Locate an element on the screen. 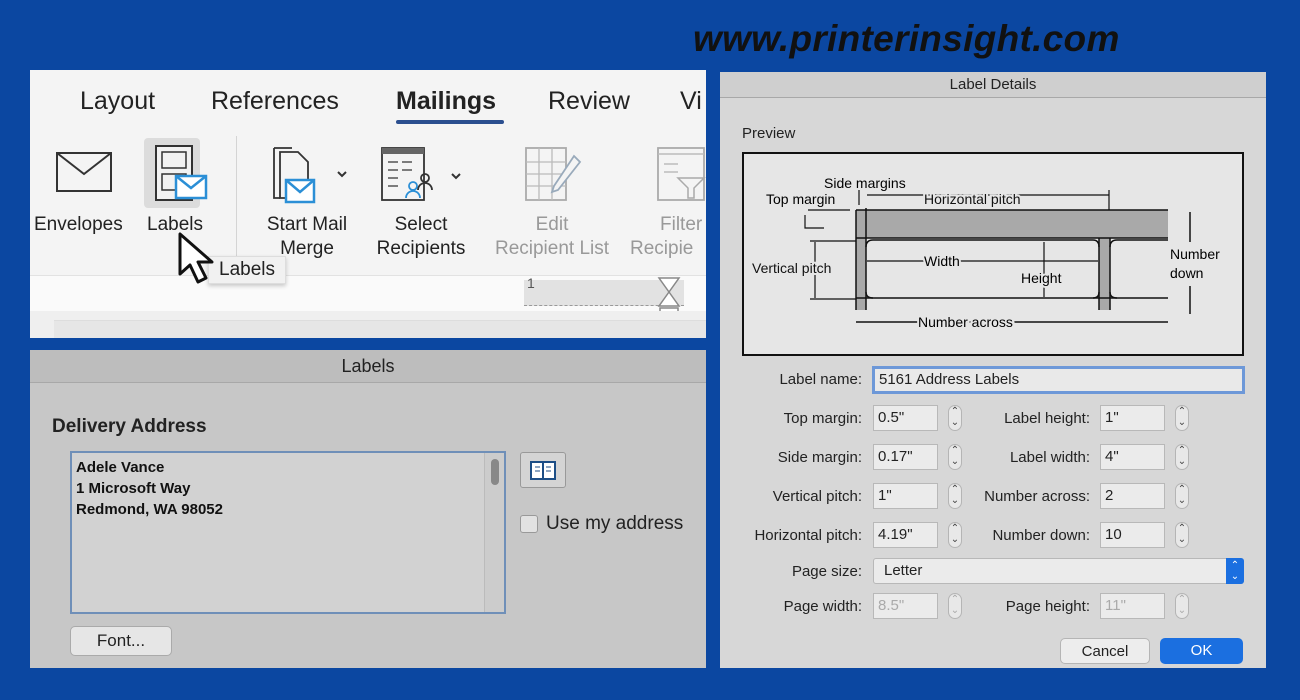 The width and height of the screenshot is (1300, 700). ok-button: OK is located at coordinates (1201, 651).